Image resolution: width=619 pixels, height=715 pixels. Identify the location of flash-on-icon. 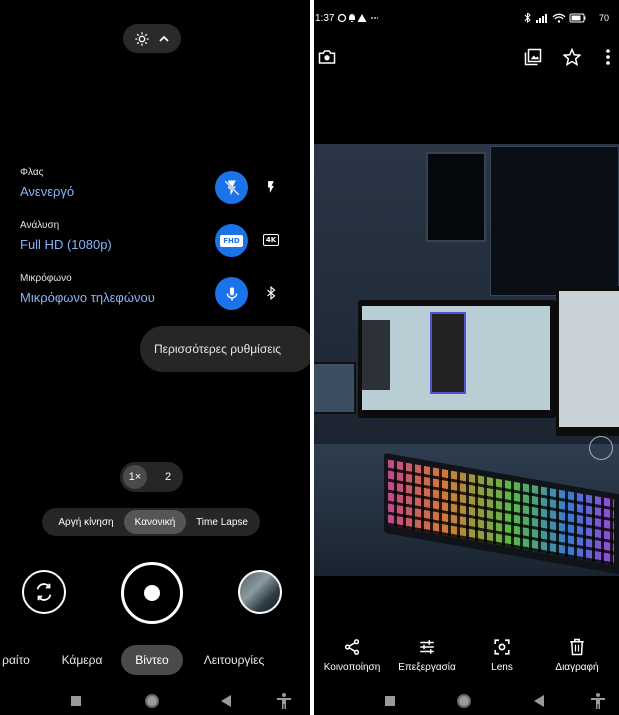
(271, 187).